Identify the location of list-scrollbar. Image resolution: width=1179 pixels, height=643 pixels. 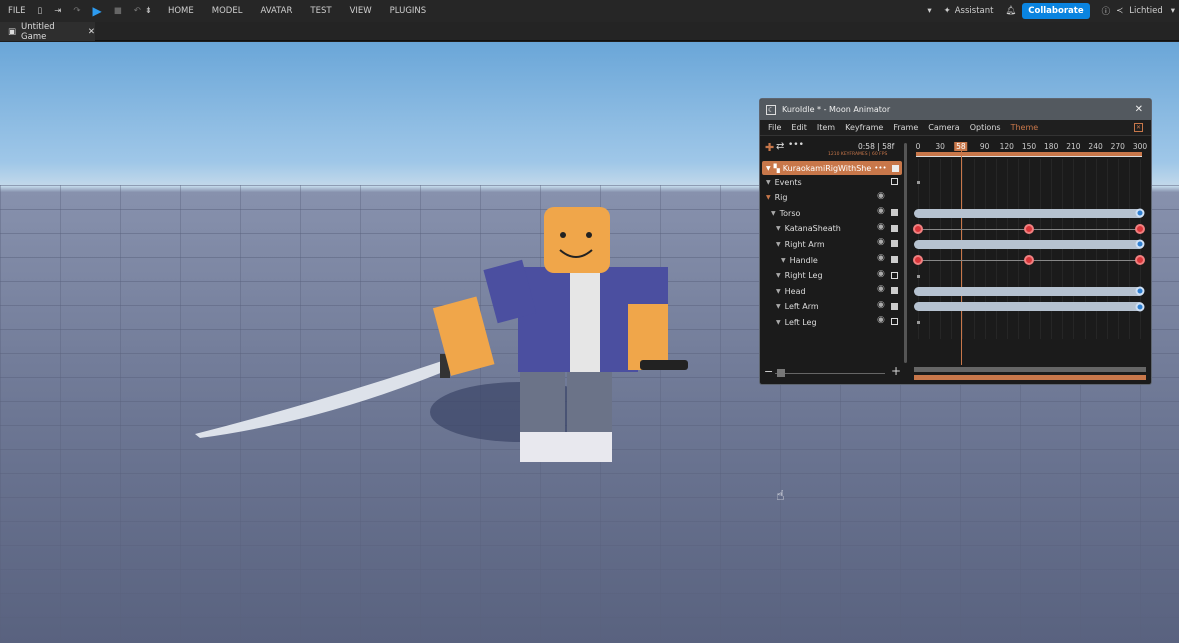
(905, 253).